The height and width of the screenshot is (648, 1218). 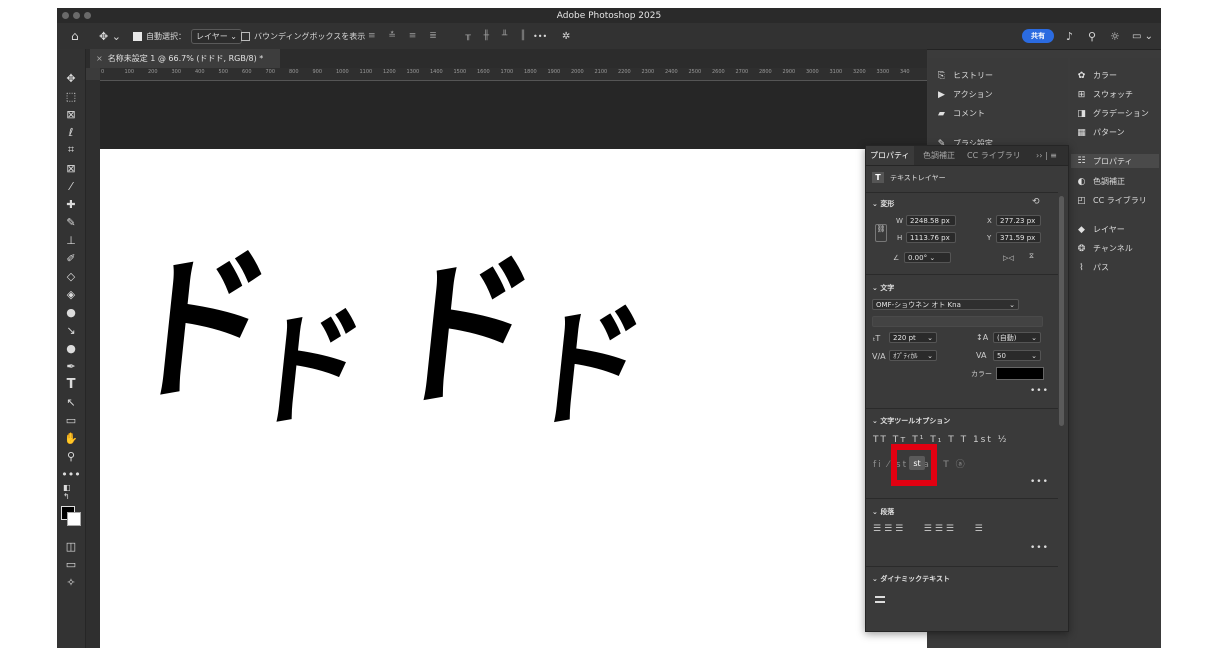 What do you see at coordinates (881, 233) in the screenshot?
I see `link-icon: ⛓` at bounding box center [881, 233].